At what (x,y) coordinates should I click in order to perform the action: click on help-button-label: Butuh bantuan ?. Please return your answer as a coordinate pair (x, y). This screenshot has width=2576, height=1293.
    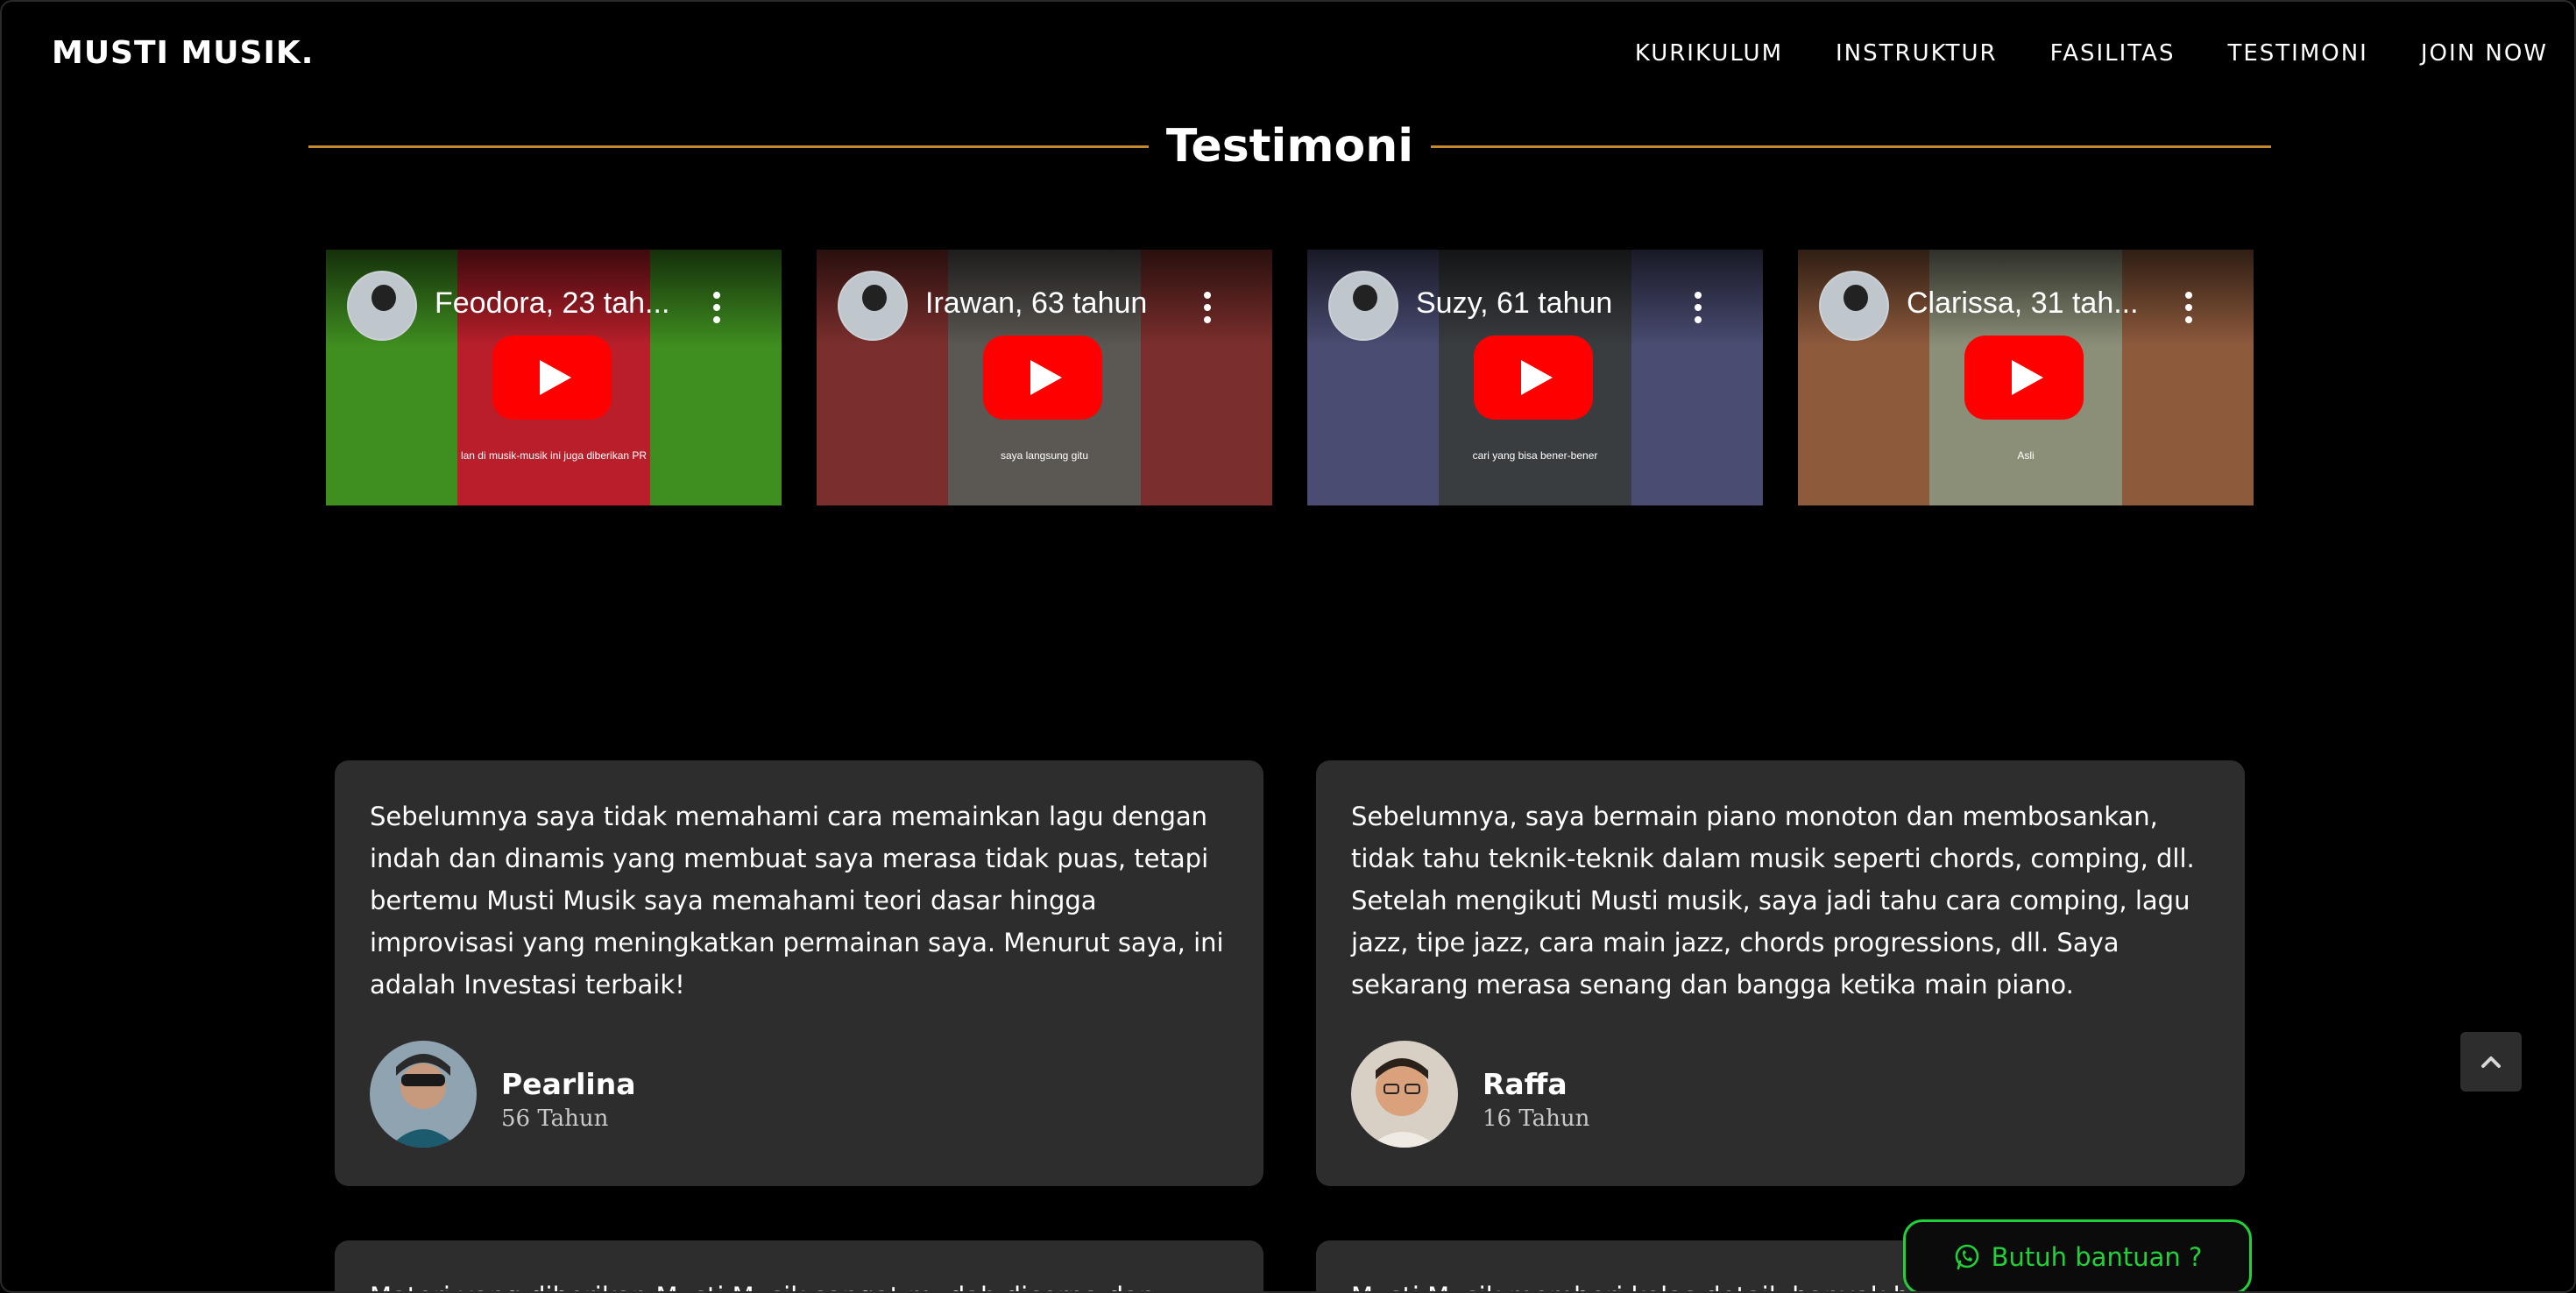
    Looking at the image, I should click on (2097, 1257).